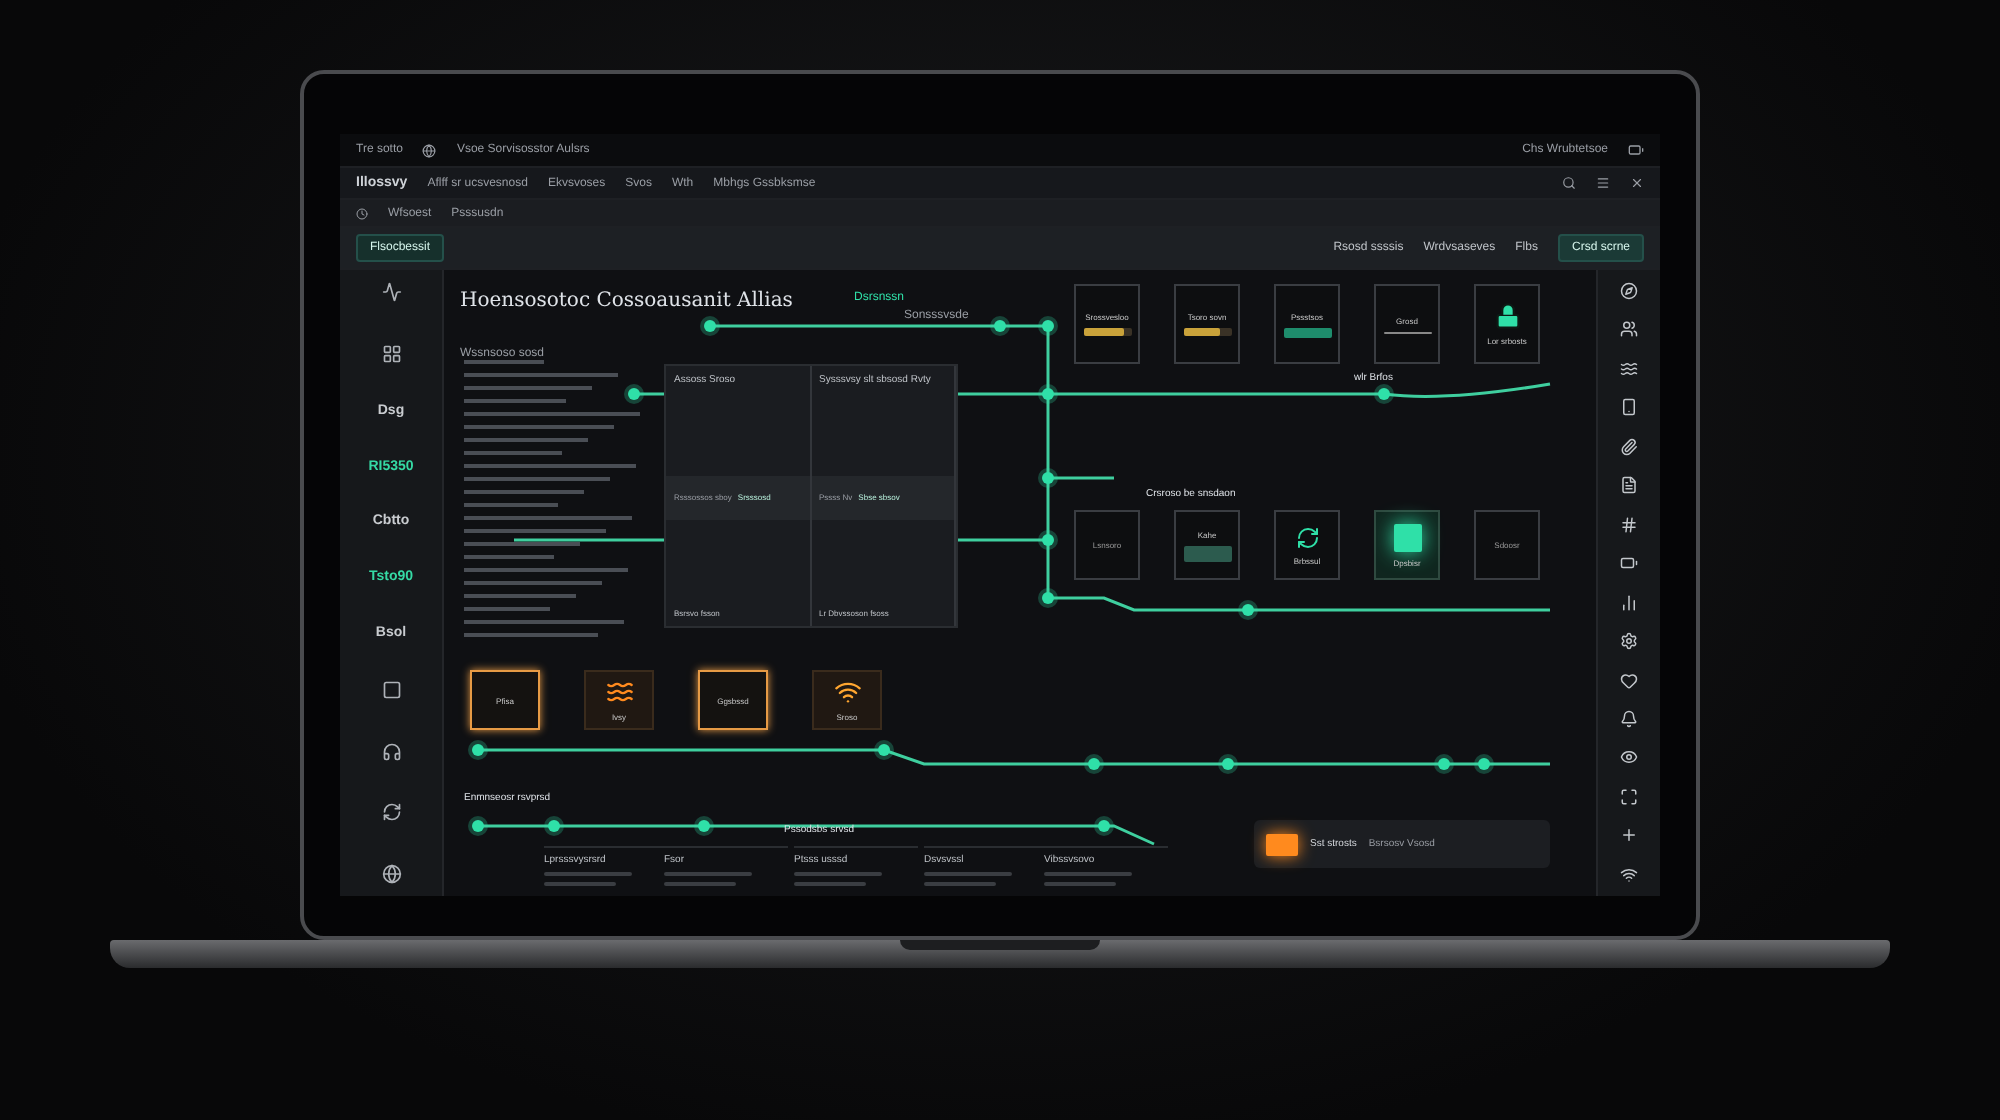  I want to click on diagram-title: Hoensosotoc Cossoausanit Allias, so click(626, 301).